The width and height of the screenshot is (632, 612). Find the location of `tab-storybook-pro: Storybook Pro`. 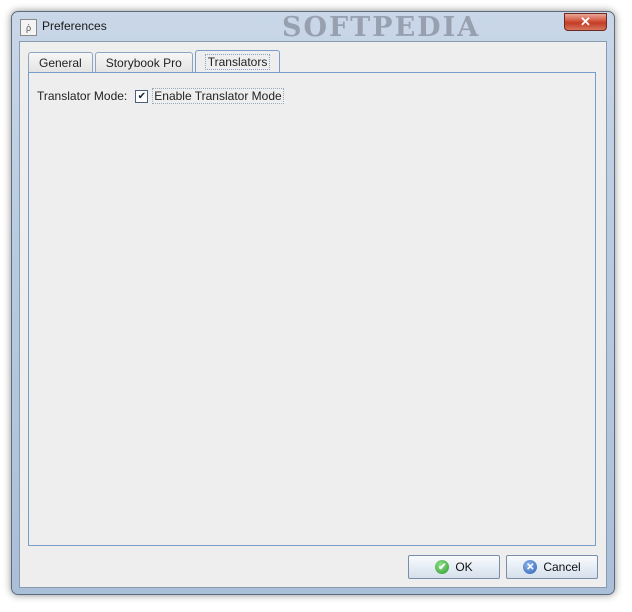

tab-storybook-pro: Storybook Pro is located at coordinates (143, 62).